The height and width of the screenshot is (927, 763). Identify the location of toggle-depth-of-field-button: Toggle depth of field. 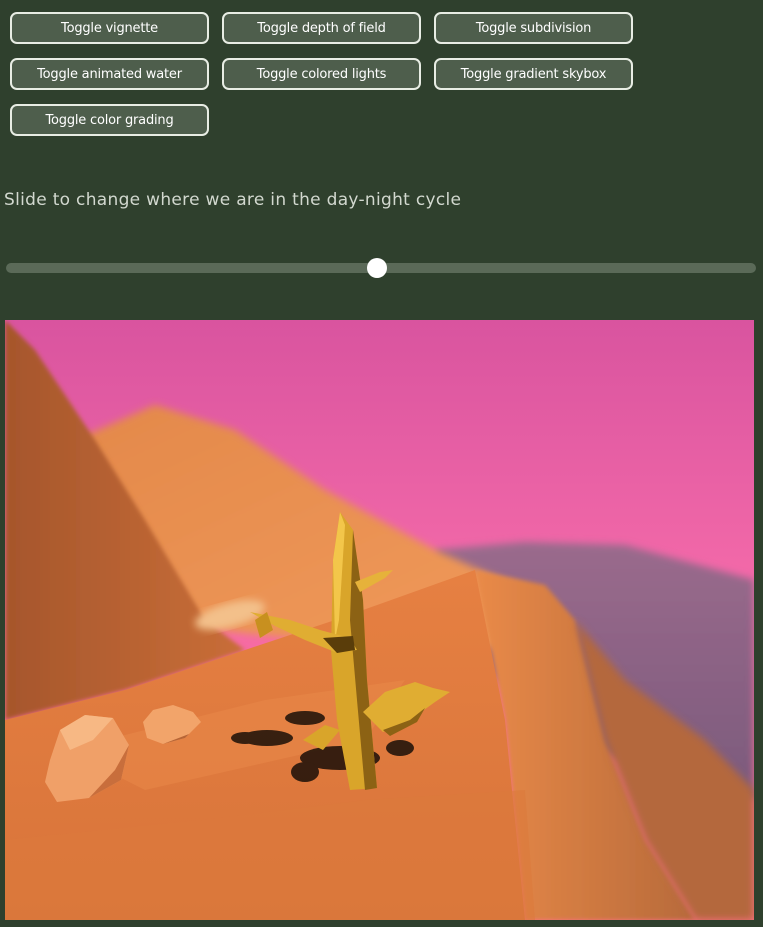
(321, 28).